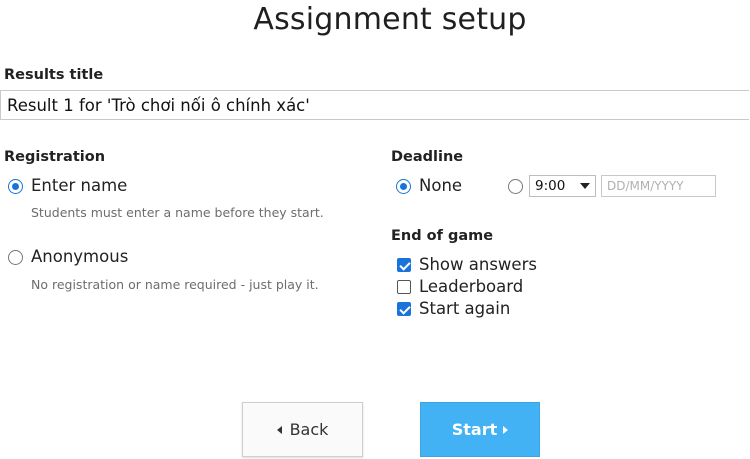 The height and width of the screenshot is (459, 750). I want to click on deadline-time-select: 9:00, so click(562, 186).